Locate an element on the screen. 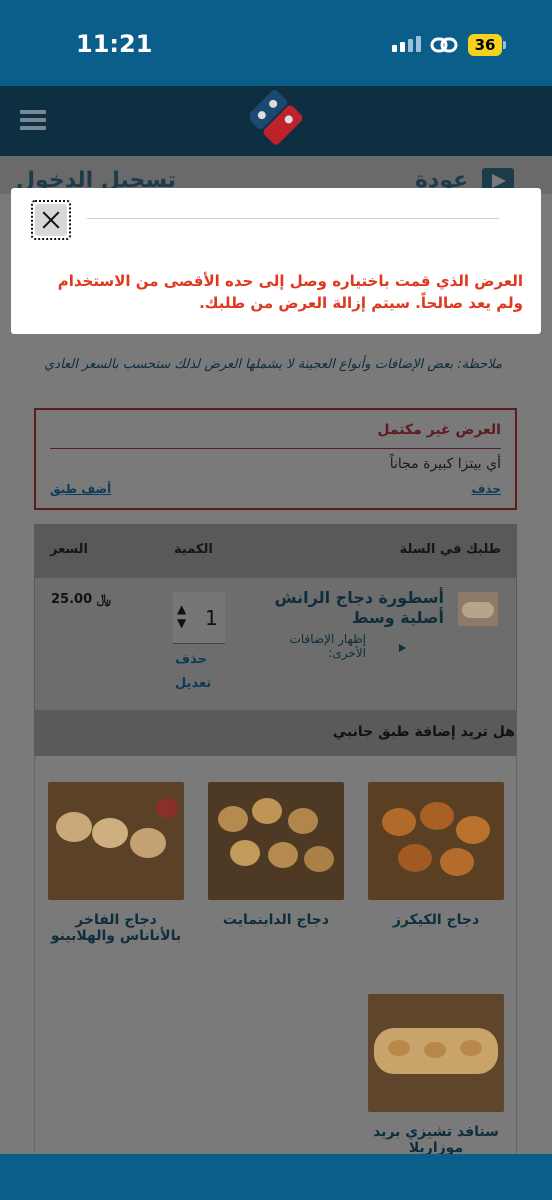 Image resolution: width=552 pixels, height=1200 pixels. close-icon is located at coordinates (51, 220).